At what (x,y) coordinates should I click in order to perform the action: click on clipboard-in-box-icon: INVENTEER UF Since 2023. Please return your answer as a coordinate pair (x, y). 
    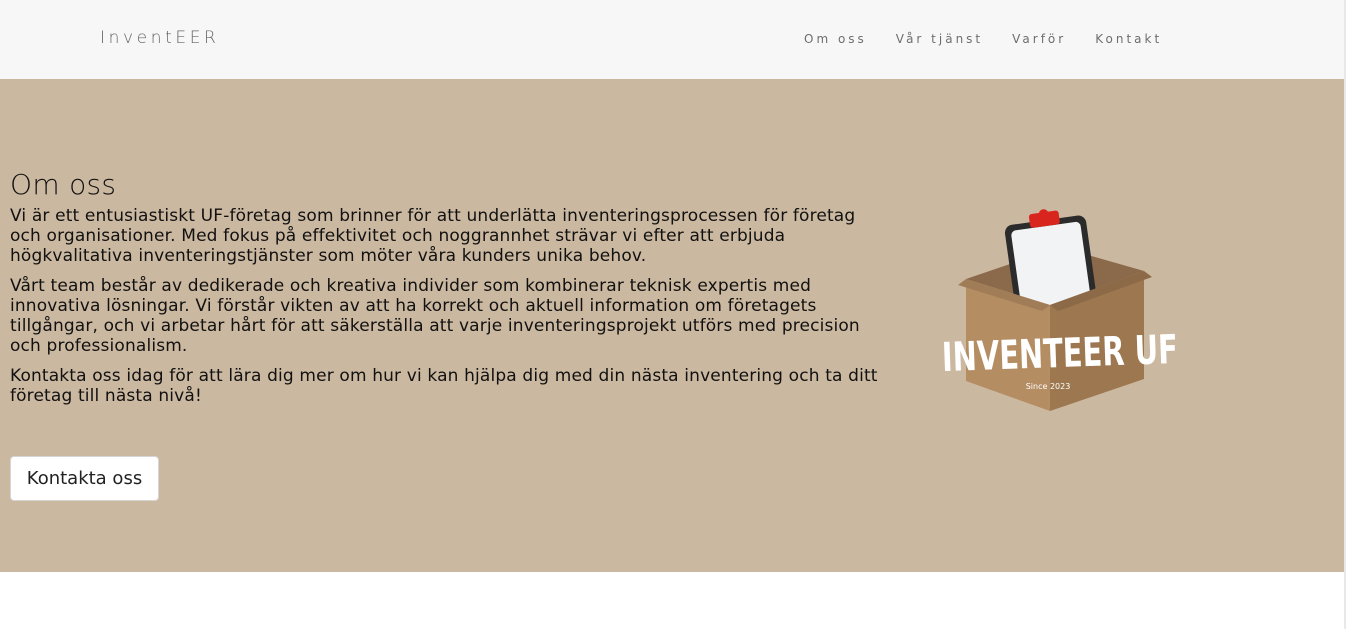
    Looking at the image, I should click on (1060, 310).